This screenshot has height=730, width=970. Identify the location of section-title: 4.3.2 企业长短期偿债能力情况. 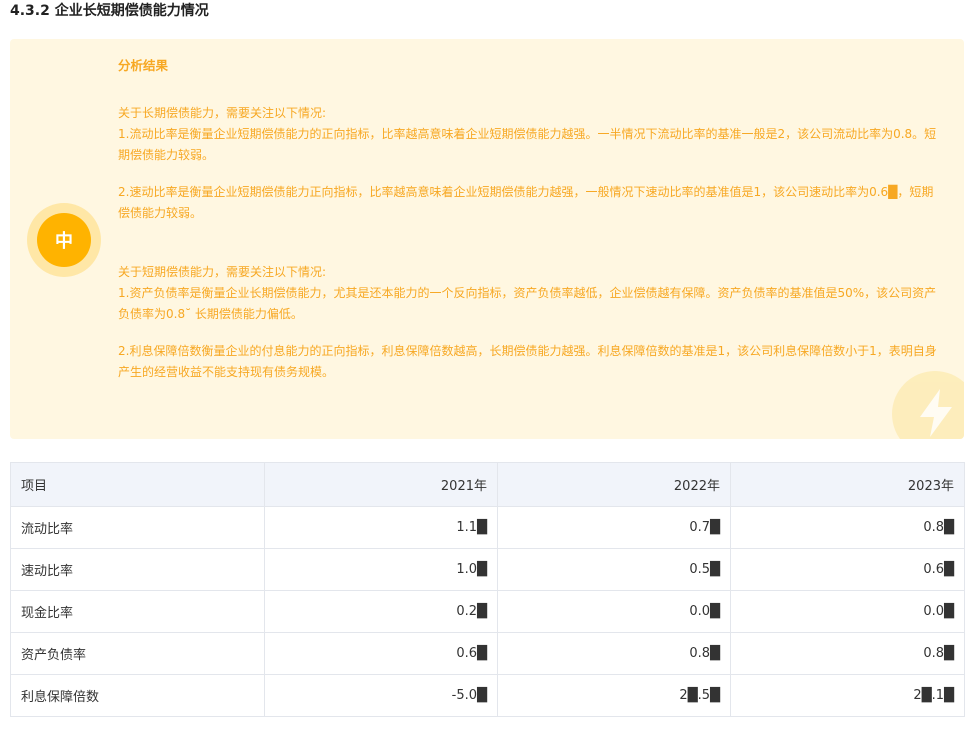
(109, 11).